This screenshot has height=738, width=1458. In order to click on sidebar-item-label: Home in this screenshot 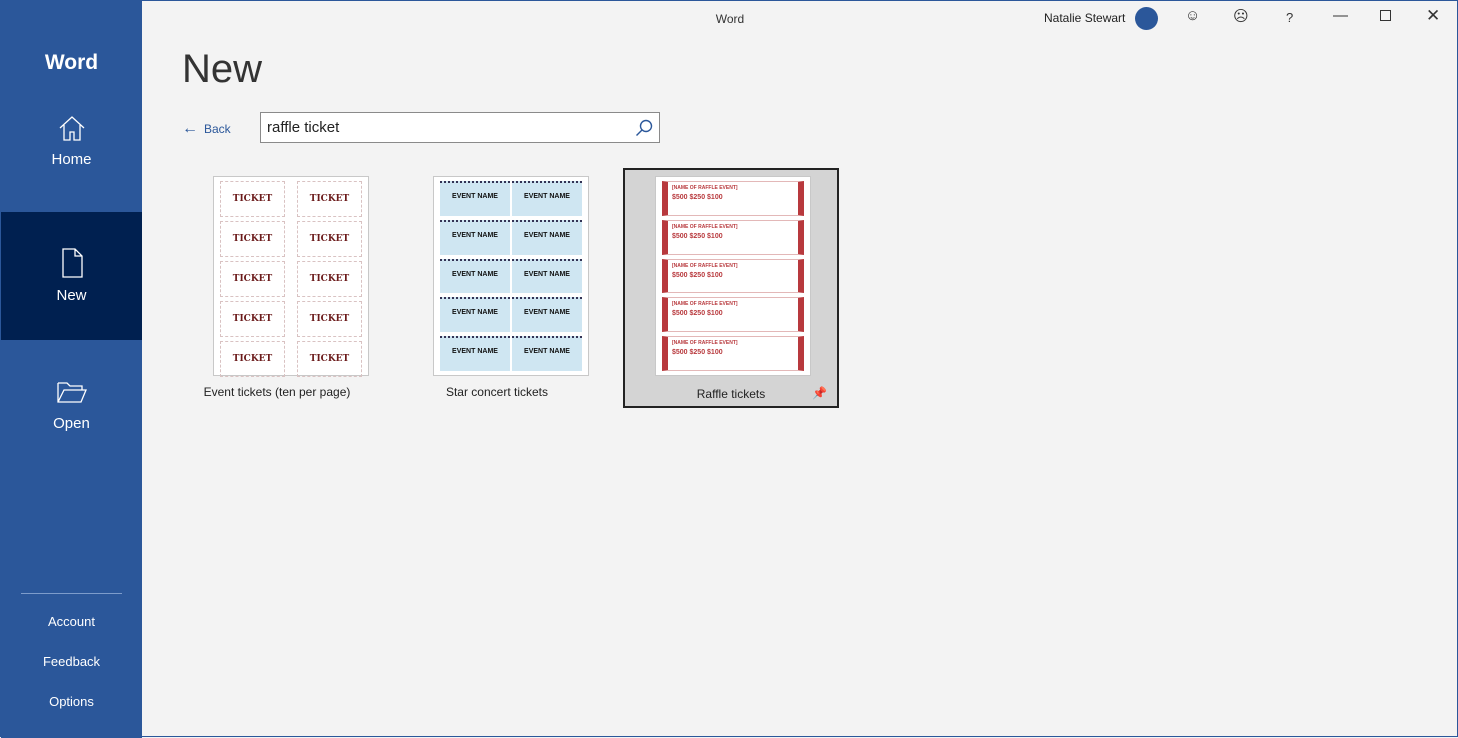, I will do `click(71, 159)`.